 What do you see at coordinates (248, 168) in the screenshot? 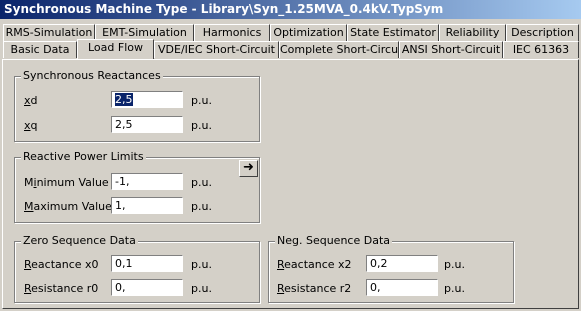
I see `right-arrow-icon: ➜` at bounding box center [248, 168].